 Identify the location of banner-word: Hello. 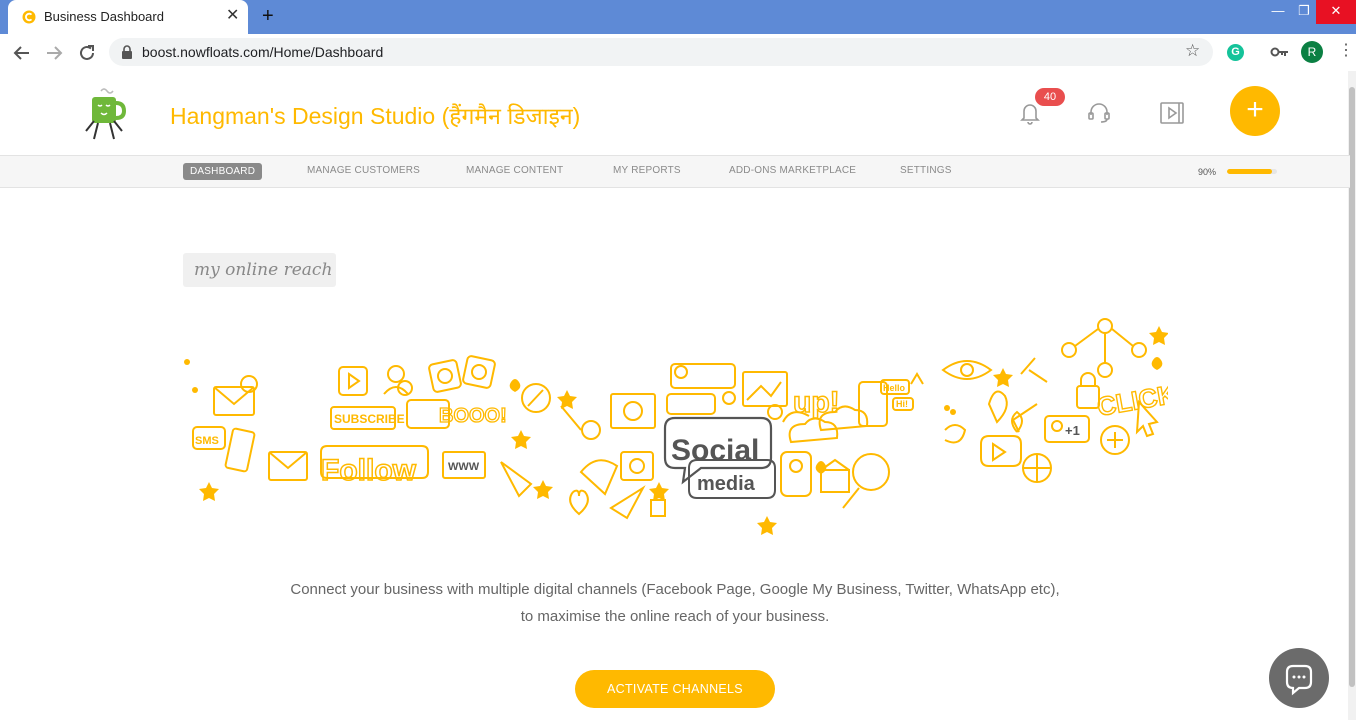
(894, 388).